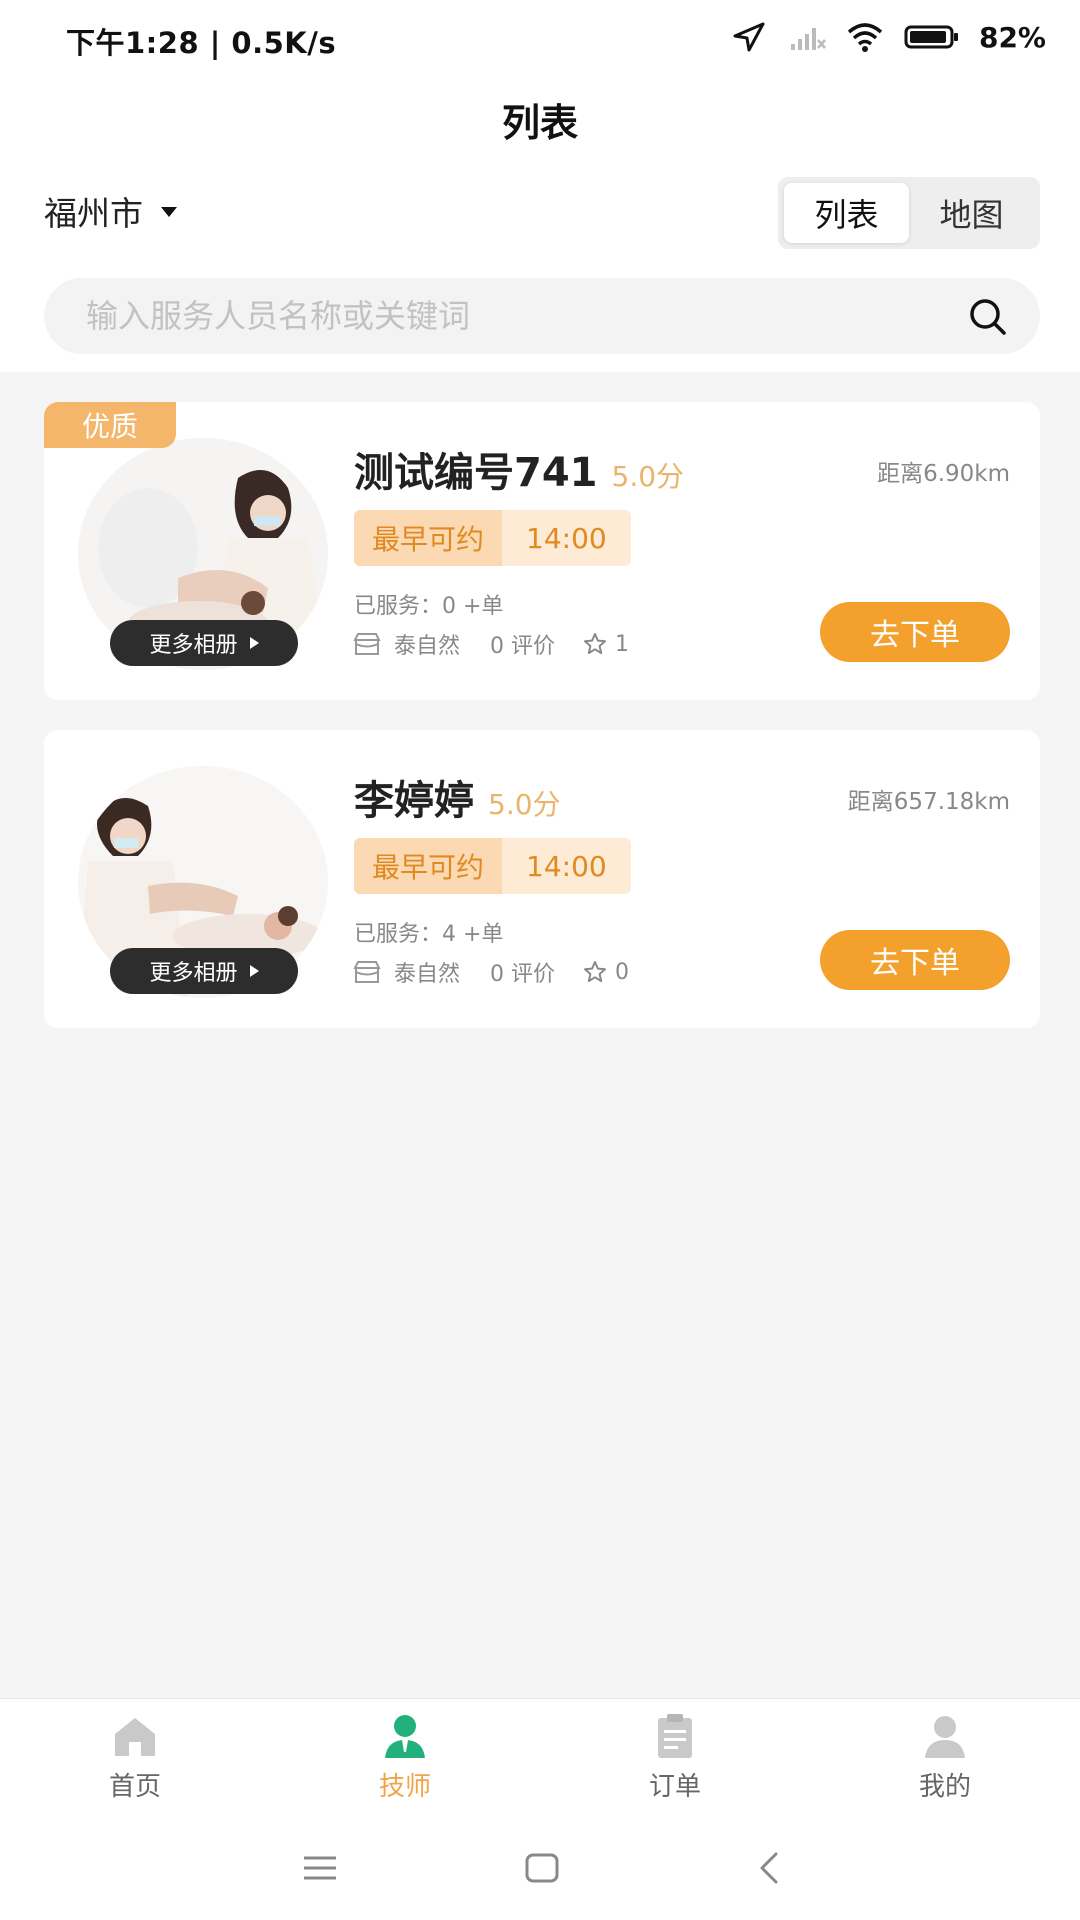 This screenshot has width=1080, height=1920. I want to click on tab-label: 技师, so click(404, 1787).